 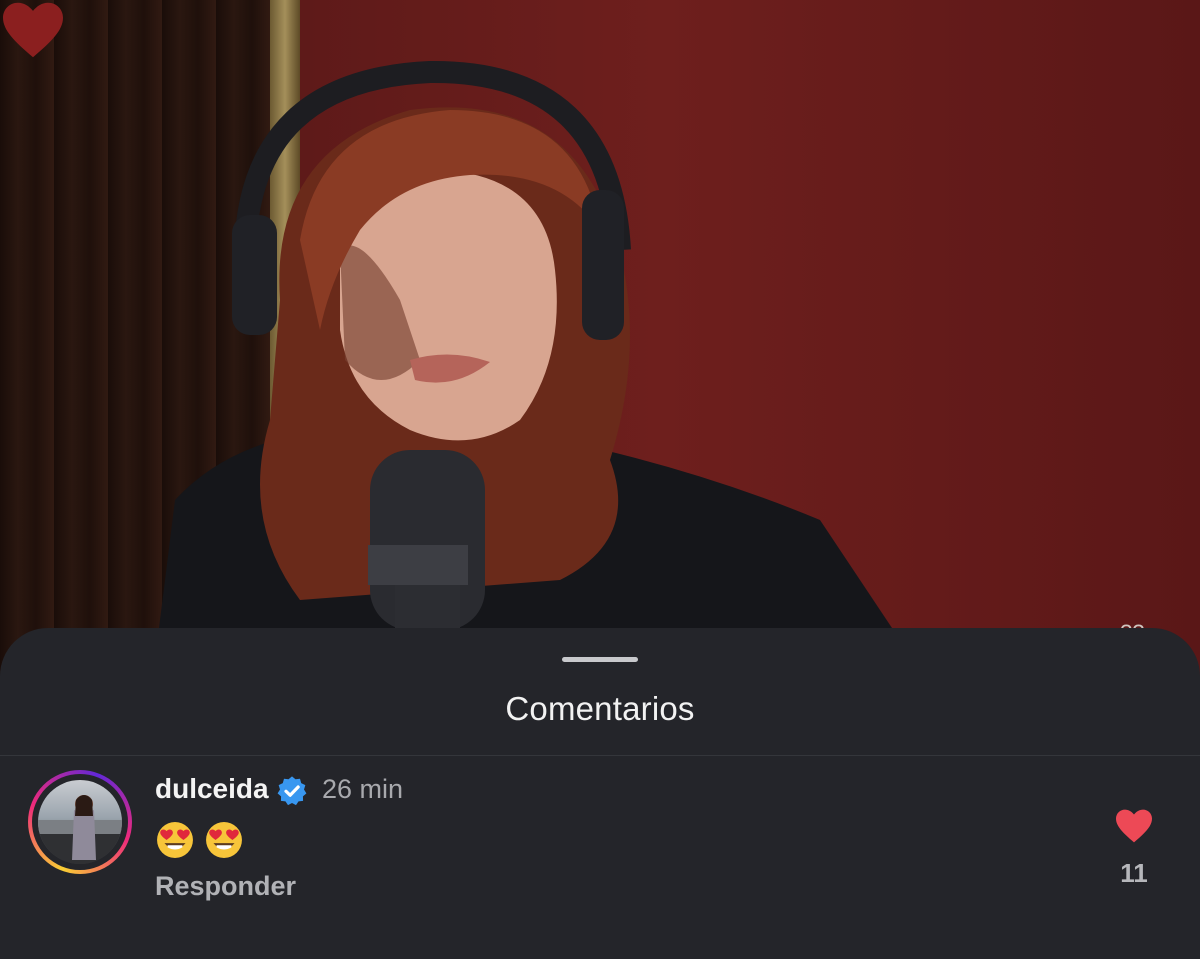 What do you see at coordinates (1134, 873) in the screenshot?
I see `comment-like-count: 11` at bounding box center [1134, 873].